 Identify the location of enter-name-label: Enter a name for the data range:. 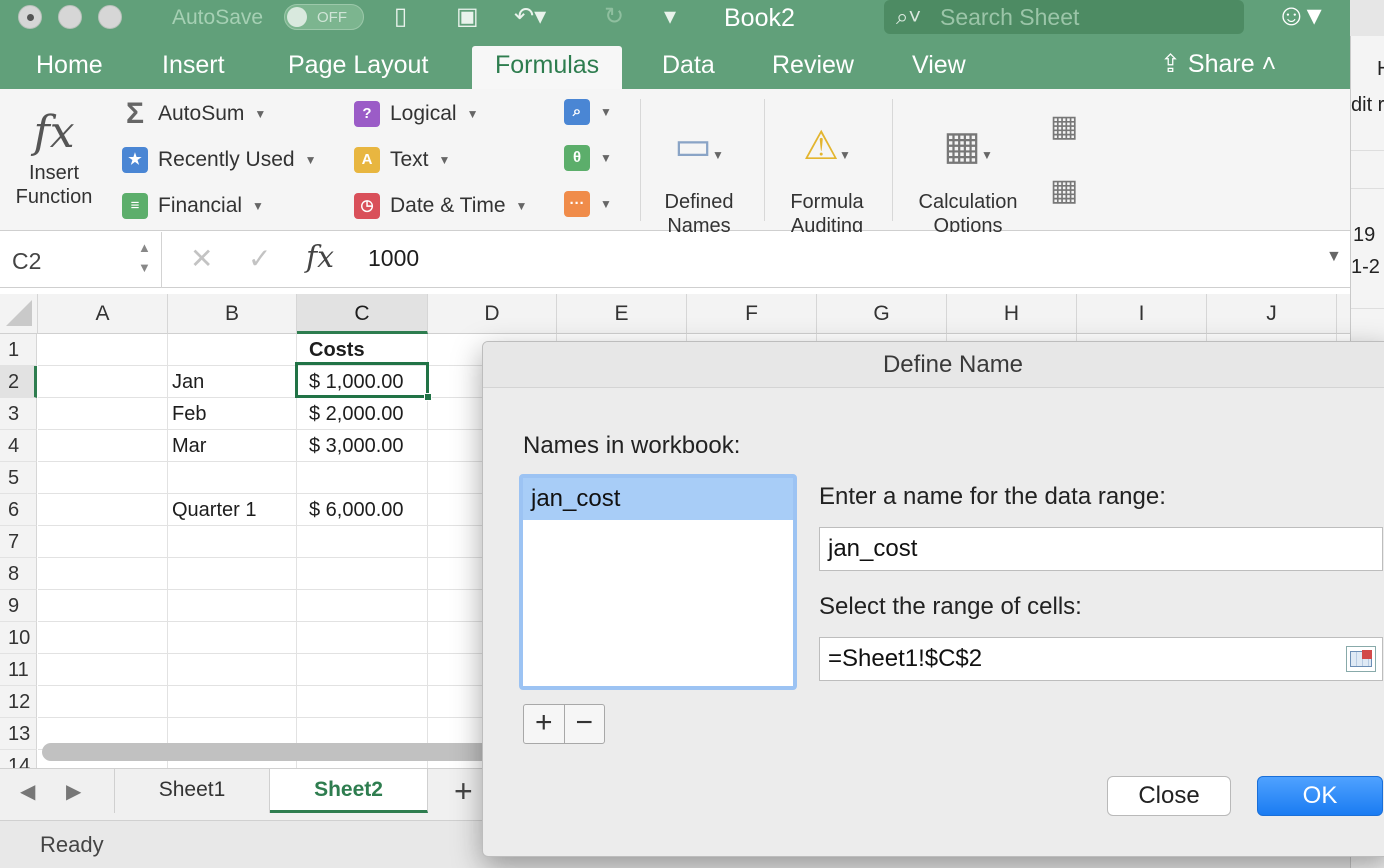
(992, 496).